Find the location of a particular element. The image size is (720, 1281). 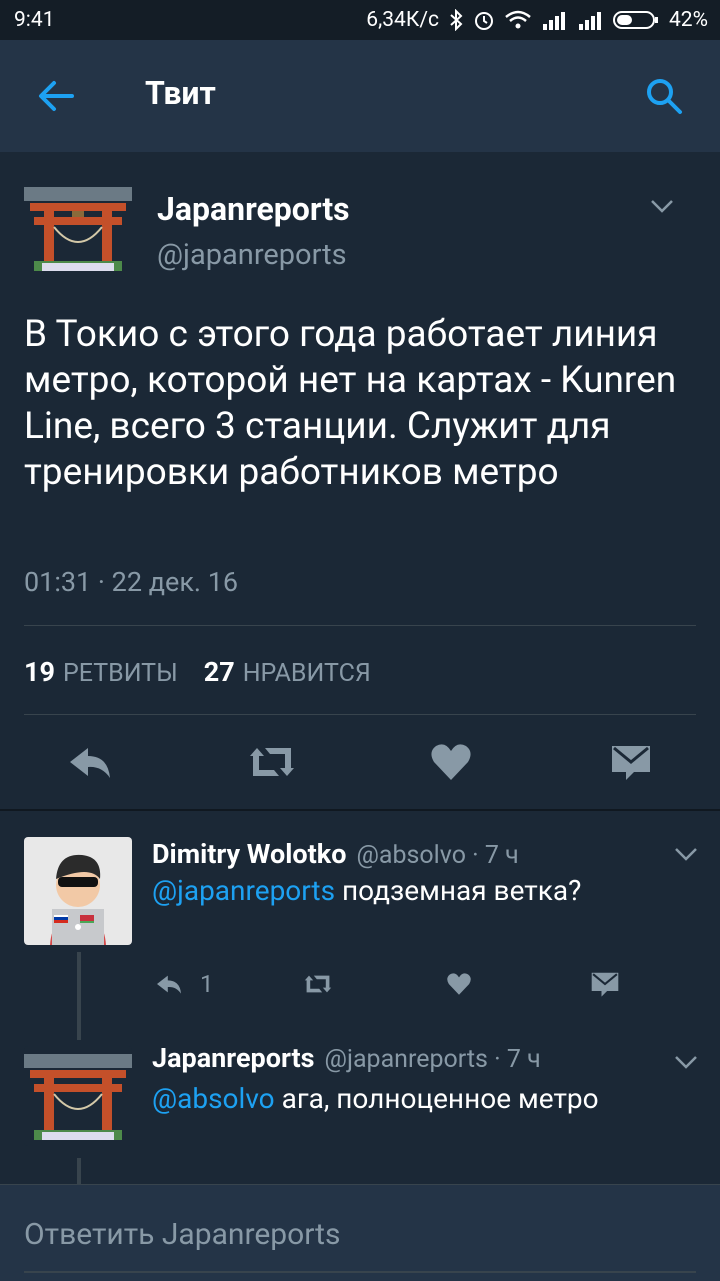

reply-count: 1 is located at coordinates (207, 984).